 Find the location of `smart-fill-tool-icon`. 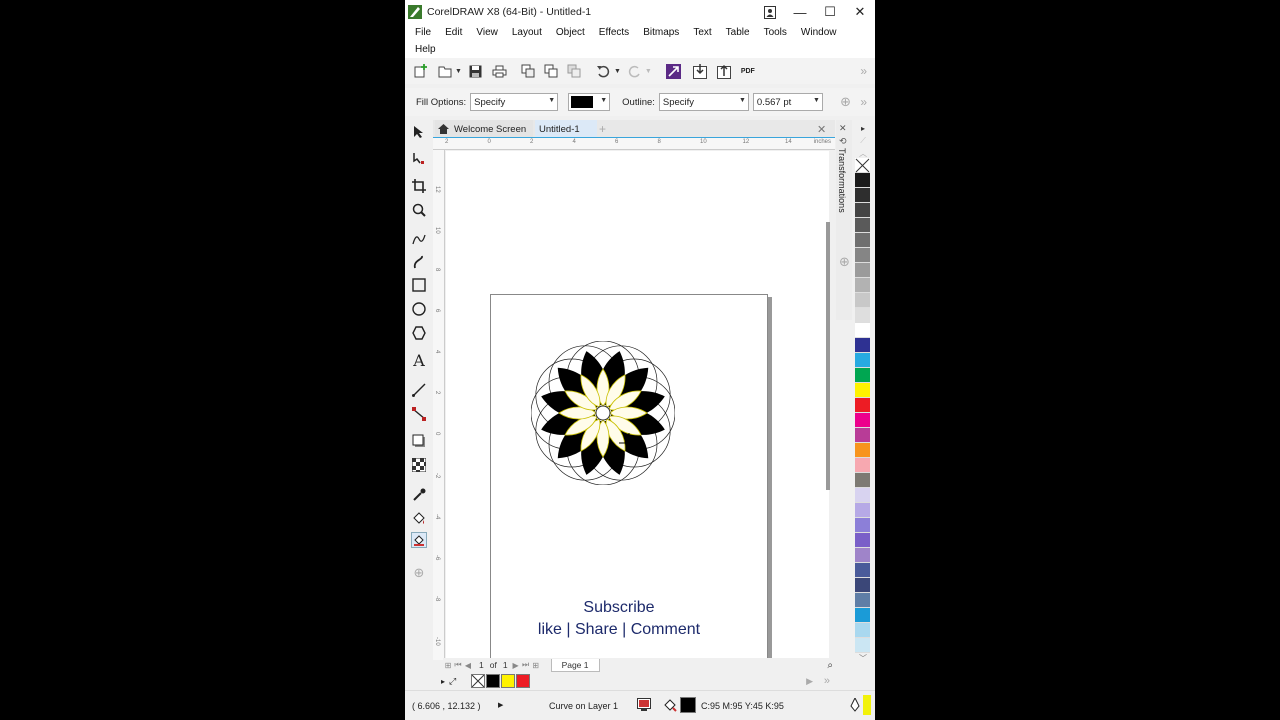

smart-fill-tool-icon is located at coordinates (419, 540).